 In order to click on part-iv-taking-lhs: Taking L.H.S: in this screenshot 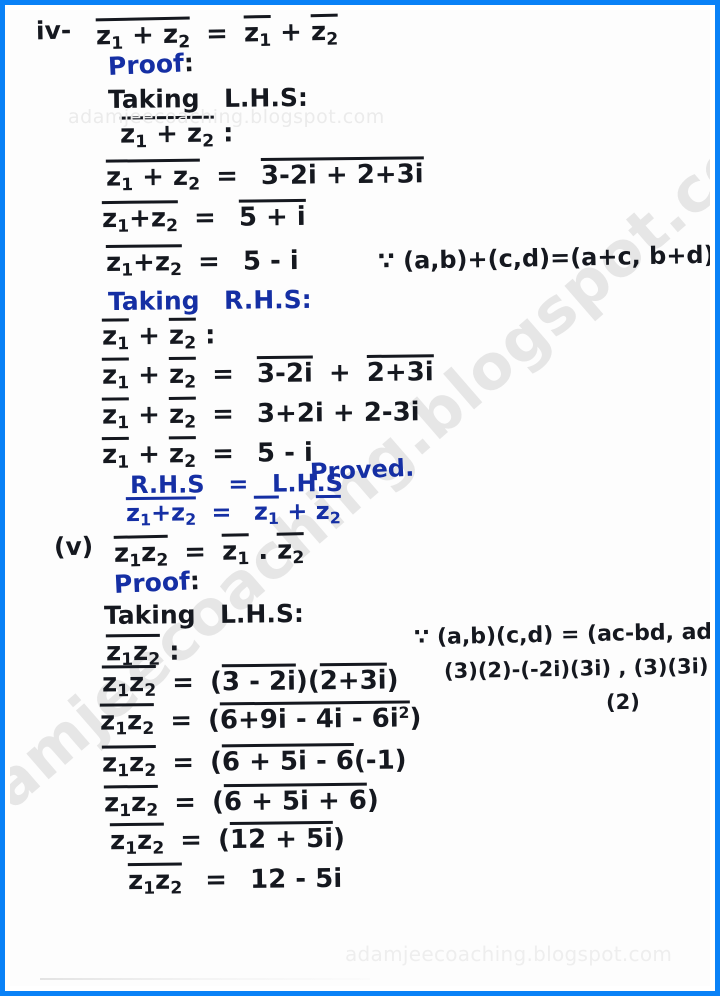, I will do `click(208, 98)`.